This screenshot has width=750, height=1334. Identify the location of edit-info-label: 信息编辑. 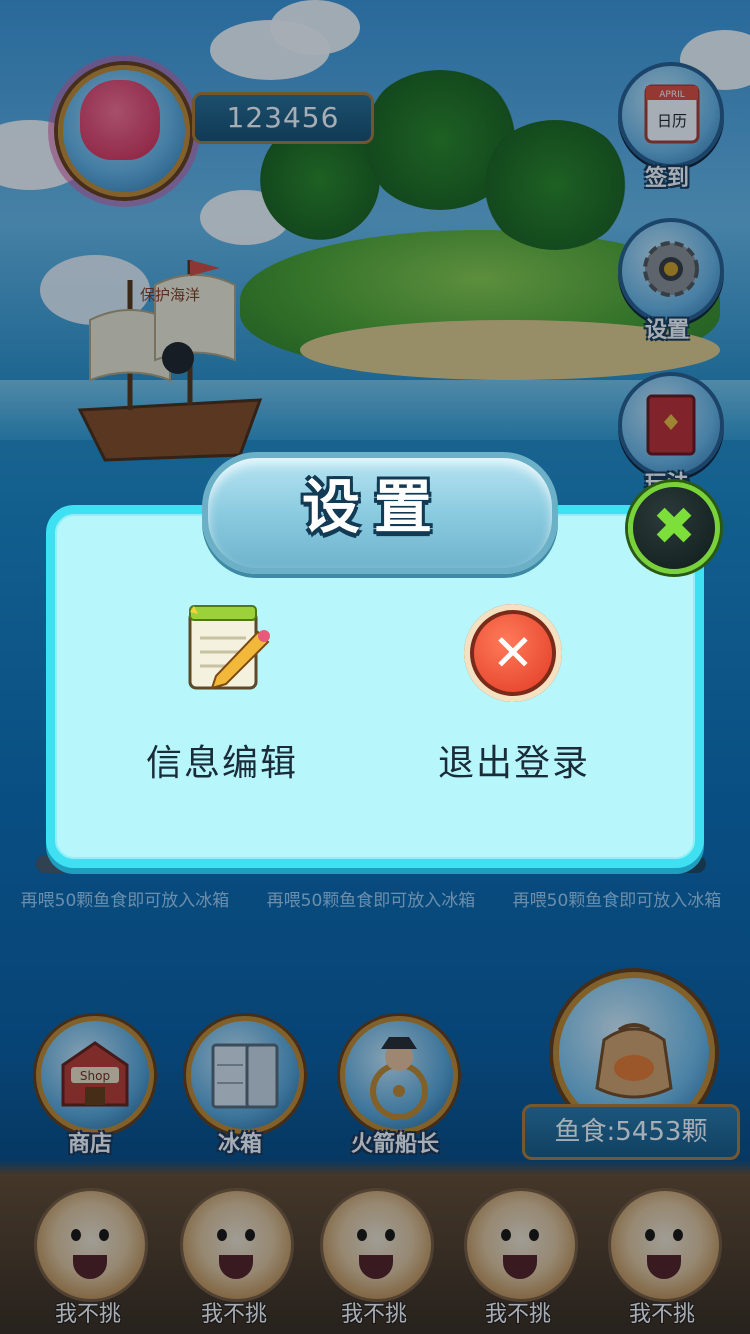
(222, 760).